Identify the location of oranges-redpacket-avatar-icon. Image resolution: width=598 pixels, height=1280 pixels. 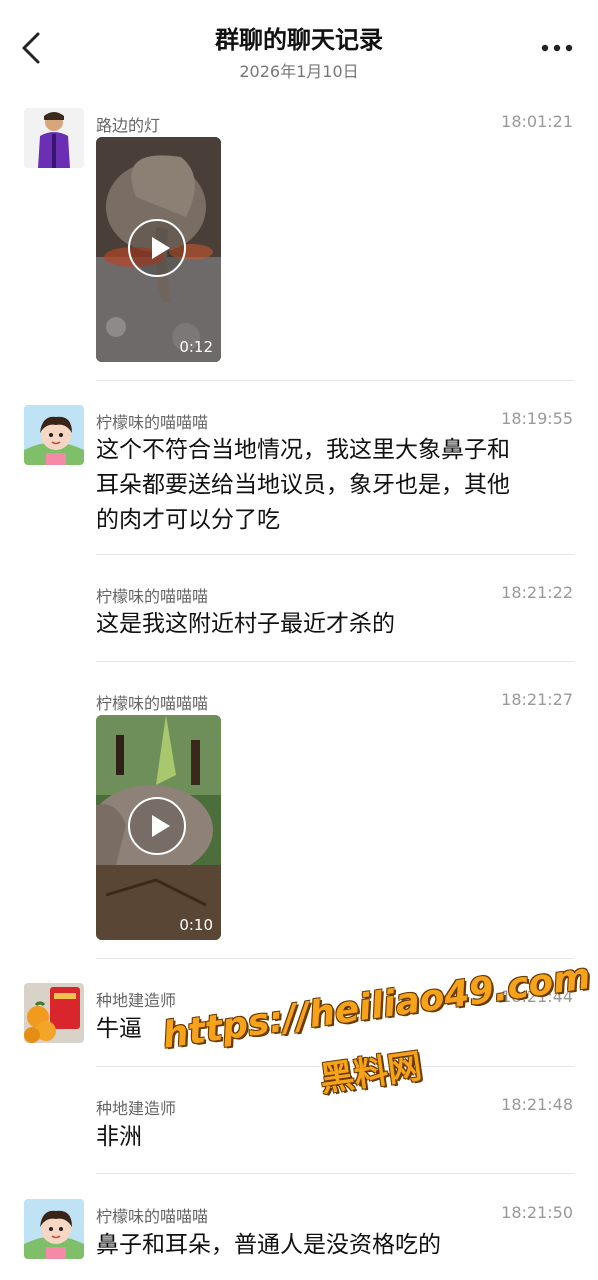
(54, 1013).